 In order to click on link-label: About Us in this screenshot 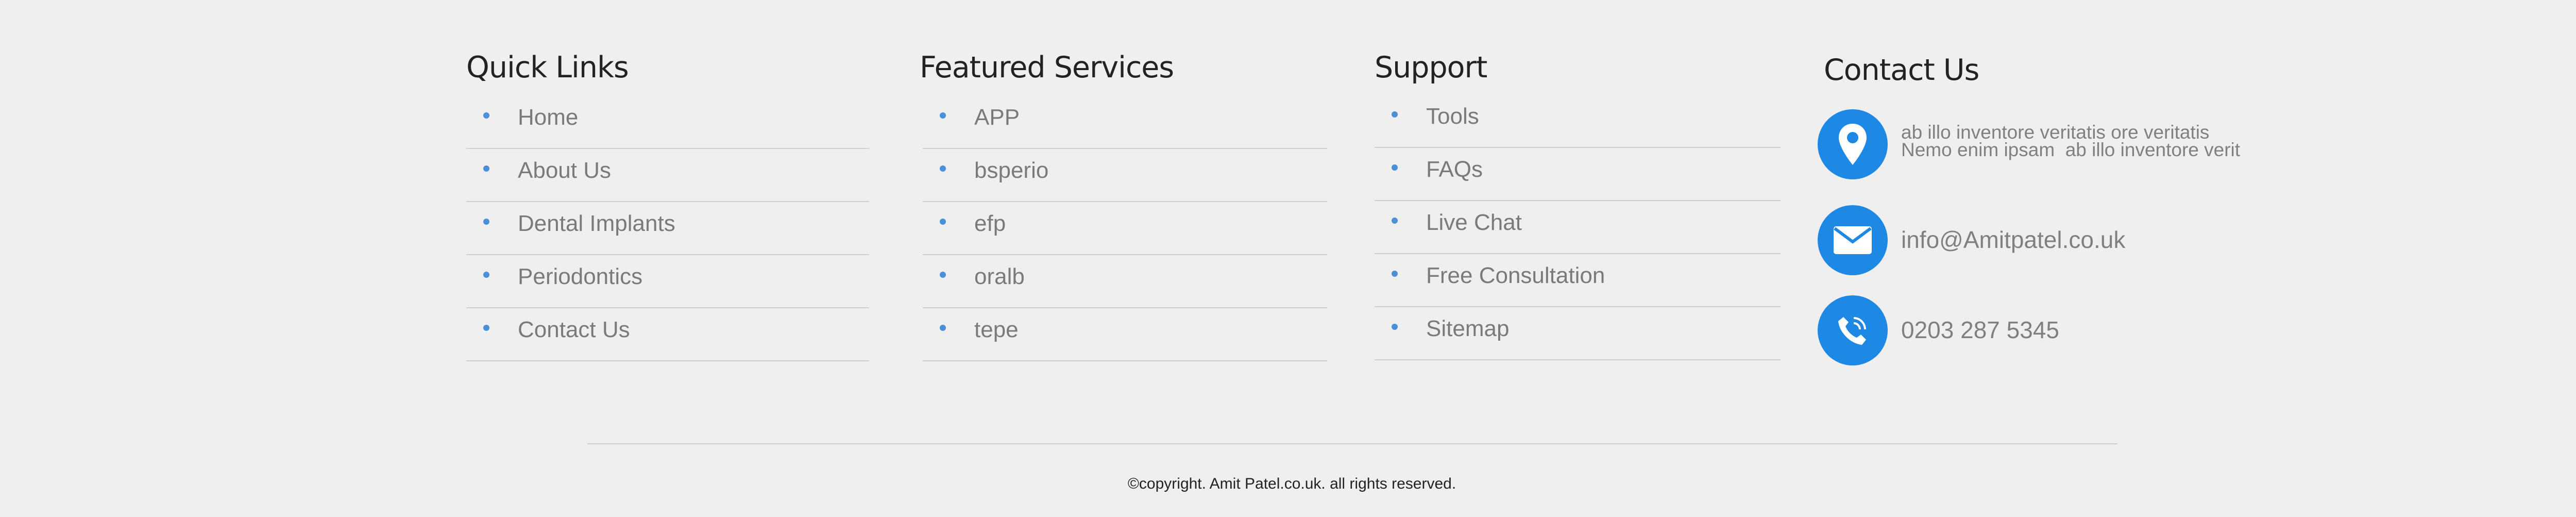, I will do `click(564, 171)`.